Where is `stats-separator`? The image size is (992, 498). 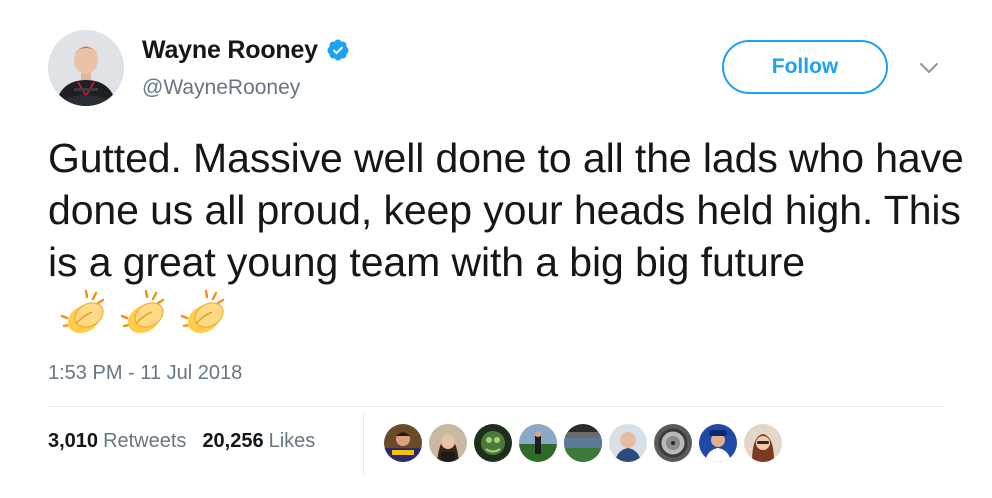
stats-separator is located at coordinates (363, 443).